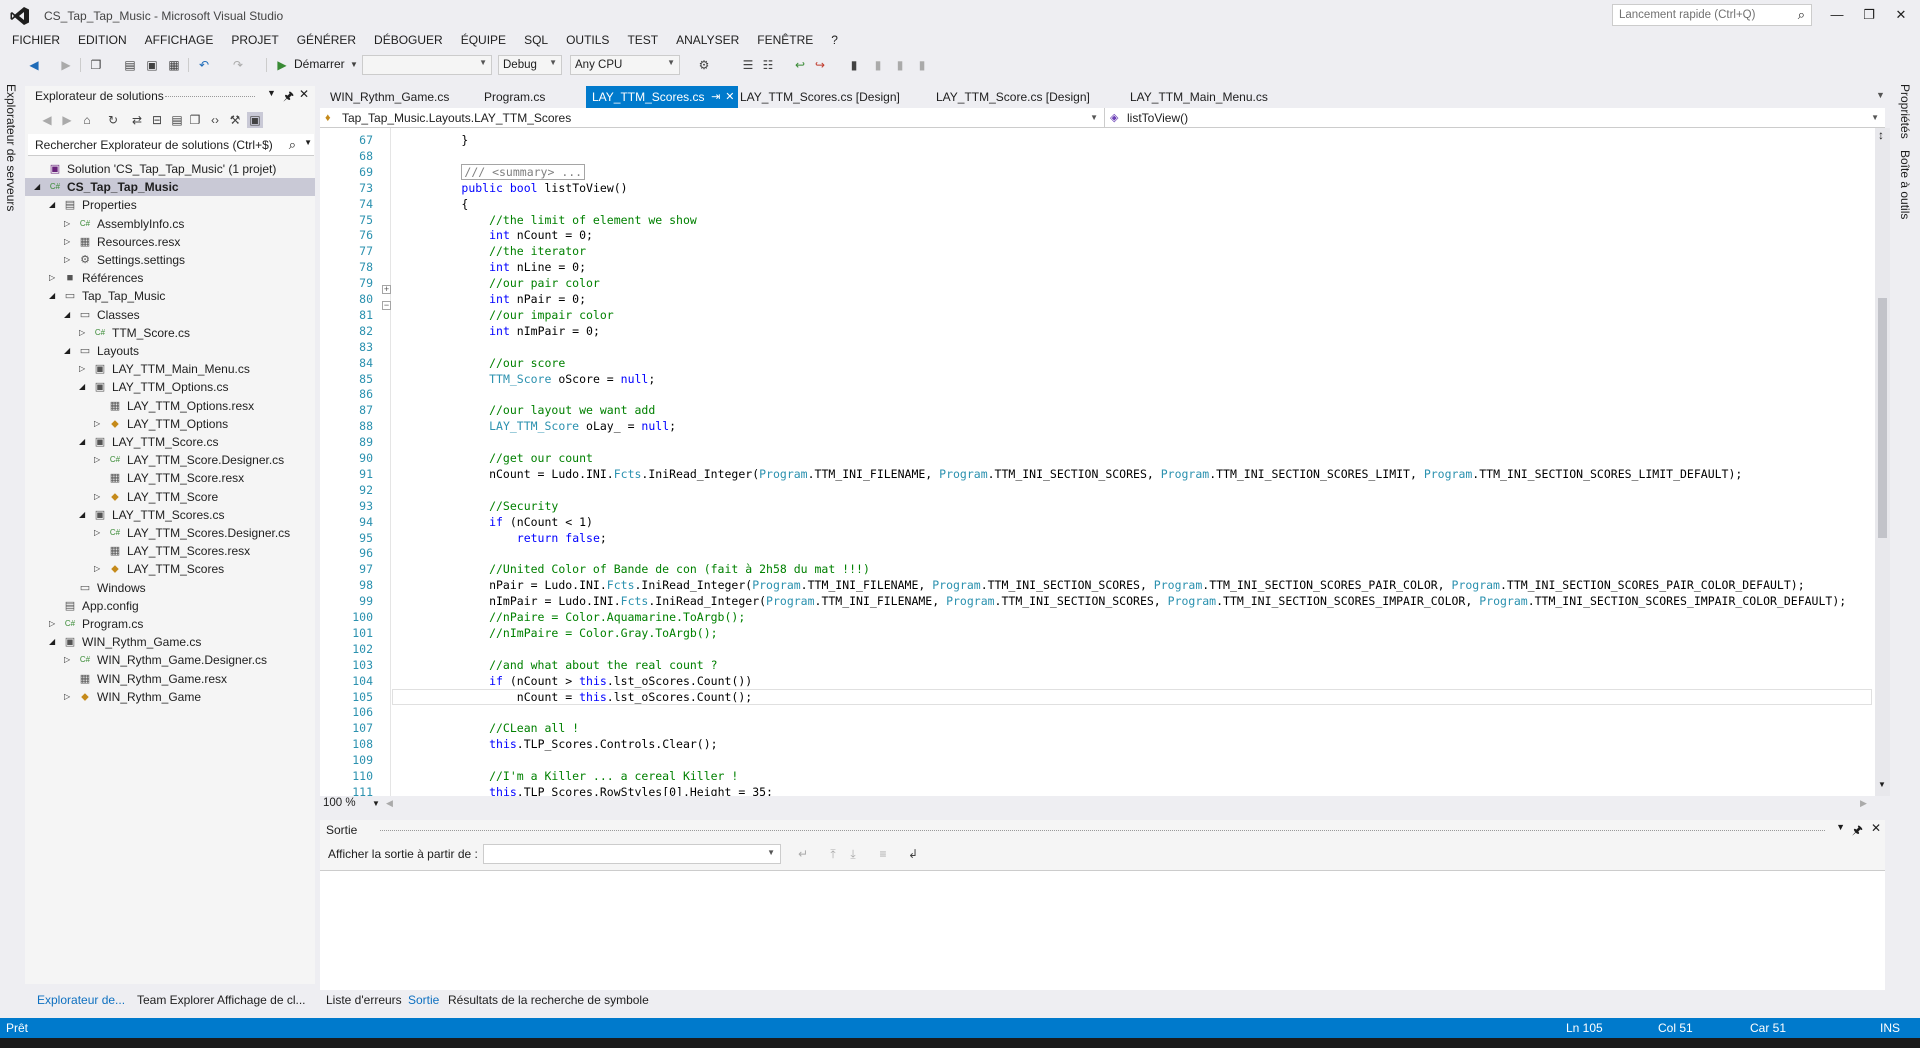  Describe the element at coordinates (170, 551) in the screenshot. I see `tree-item: ▦ LAY_TTM_Scores.resx` at that location.